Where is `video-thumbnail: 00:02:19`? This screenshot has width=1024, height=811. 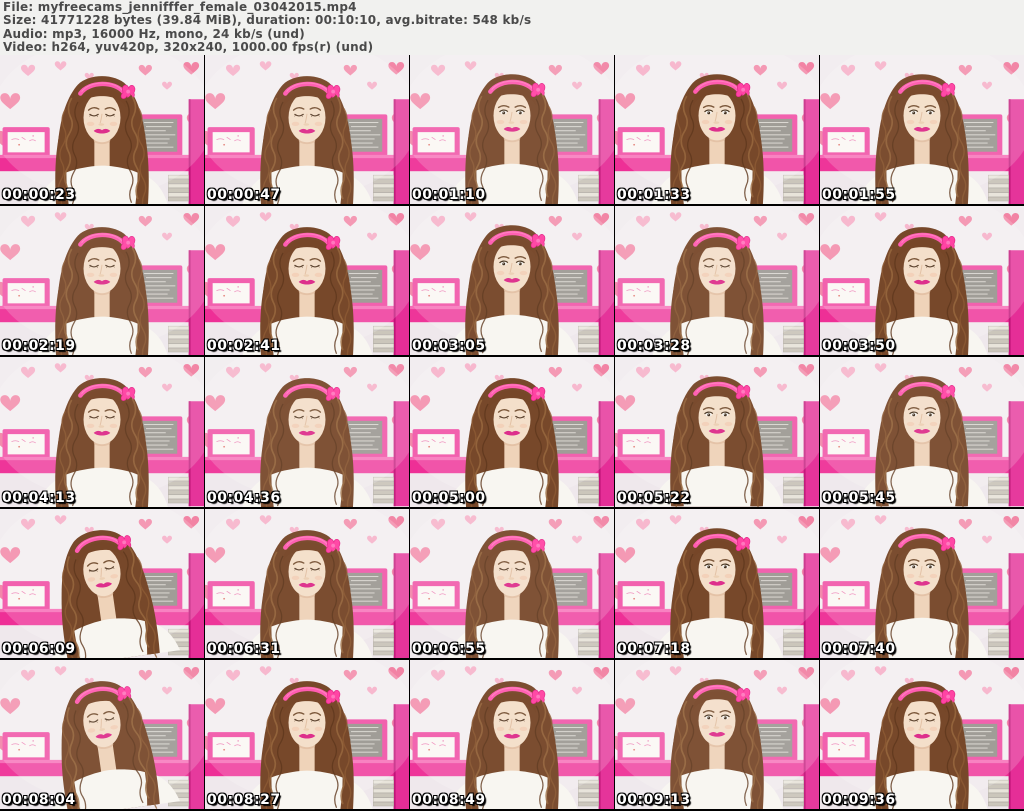 video-thumbnail: 00:02:19 is located at coordinates (102, 281).